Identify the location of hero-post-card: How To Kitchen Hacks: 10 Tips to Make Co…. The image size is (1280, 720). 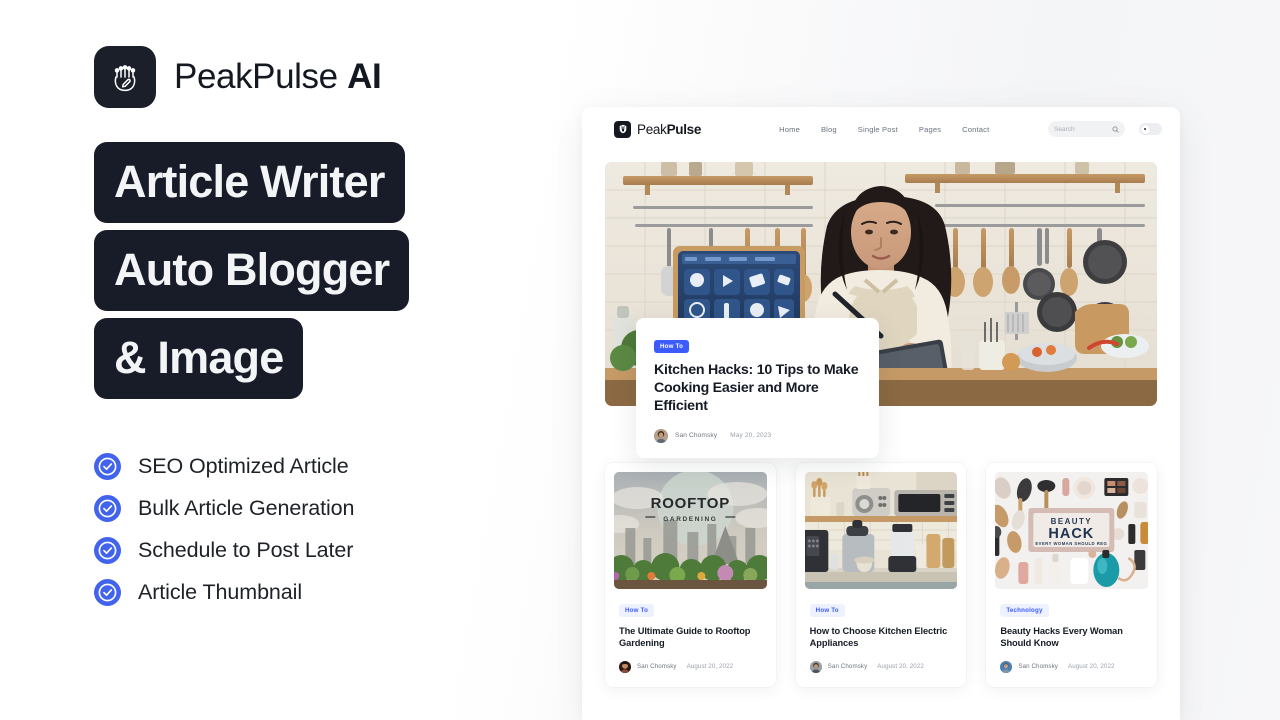
(757, 388).